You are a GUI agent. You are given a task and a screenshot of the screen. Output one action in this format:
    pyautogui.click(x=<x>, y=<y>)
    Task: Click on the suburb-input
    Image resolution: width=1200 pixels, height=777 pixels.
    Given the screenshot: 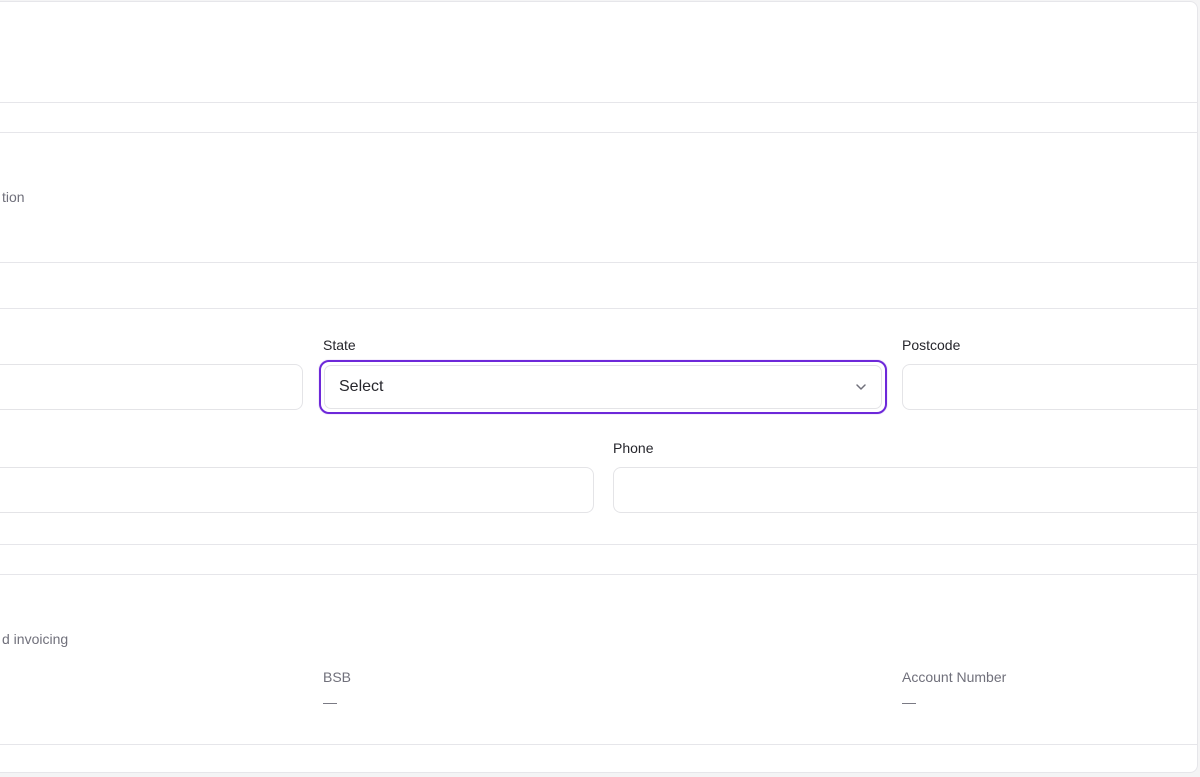 What is the action you would take?
    pyautogui.click(x=151, y=387)
    